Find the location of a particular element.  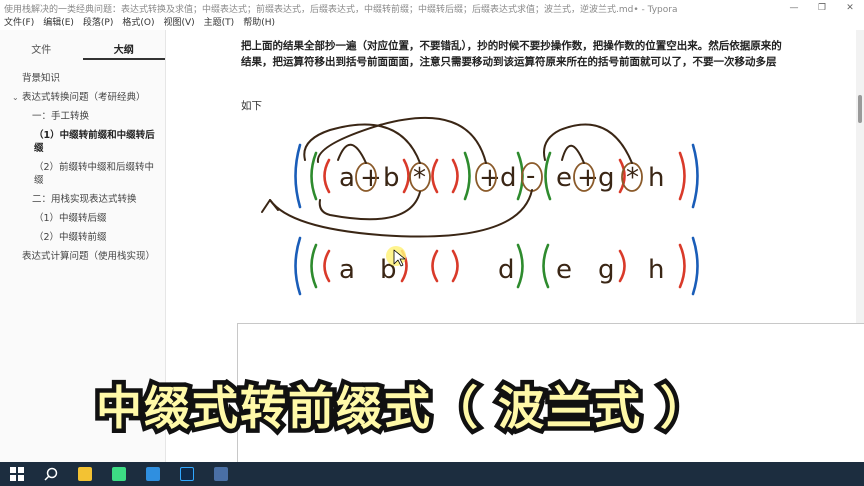

taskbar is located at coordinates (432, 474).